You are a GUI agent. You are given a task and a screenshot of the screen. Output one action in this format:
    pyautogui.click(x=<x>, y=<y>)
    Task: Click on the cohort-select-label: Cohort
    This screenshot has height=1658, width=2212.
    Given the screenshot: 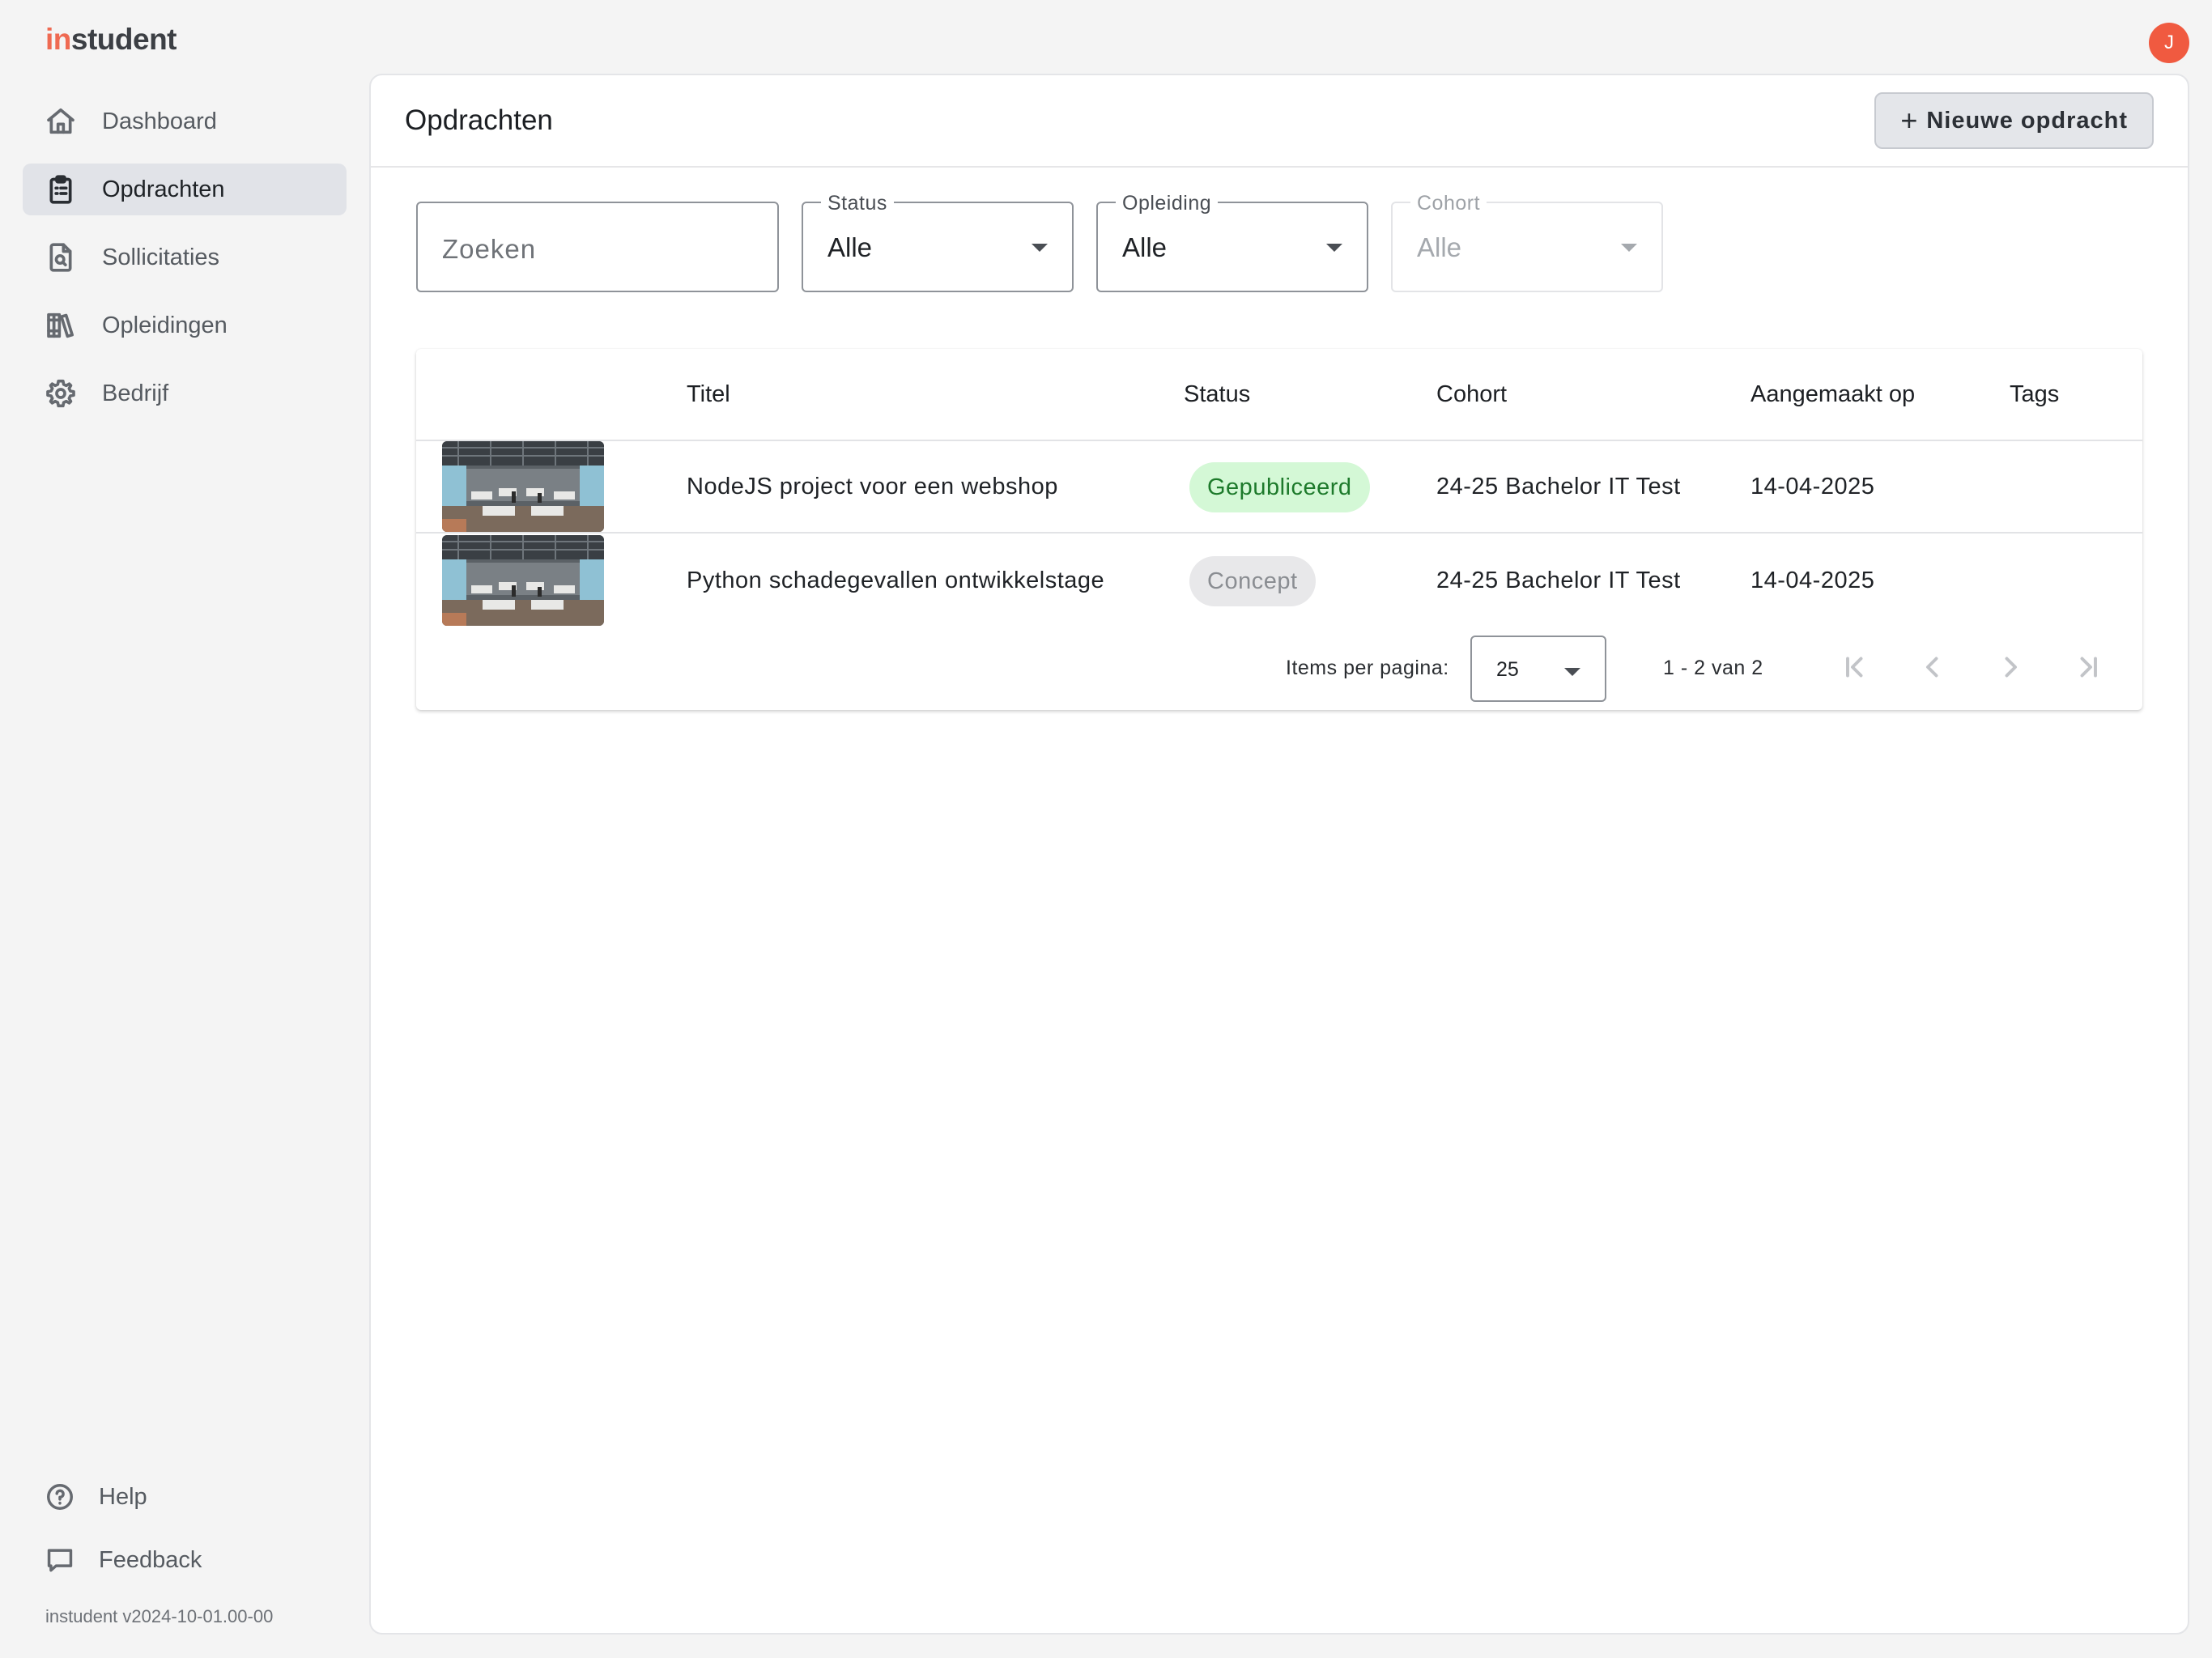 What is the action you would take?
    pyautogui.click(x=1448, y=203)
    